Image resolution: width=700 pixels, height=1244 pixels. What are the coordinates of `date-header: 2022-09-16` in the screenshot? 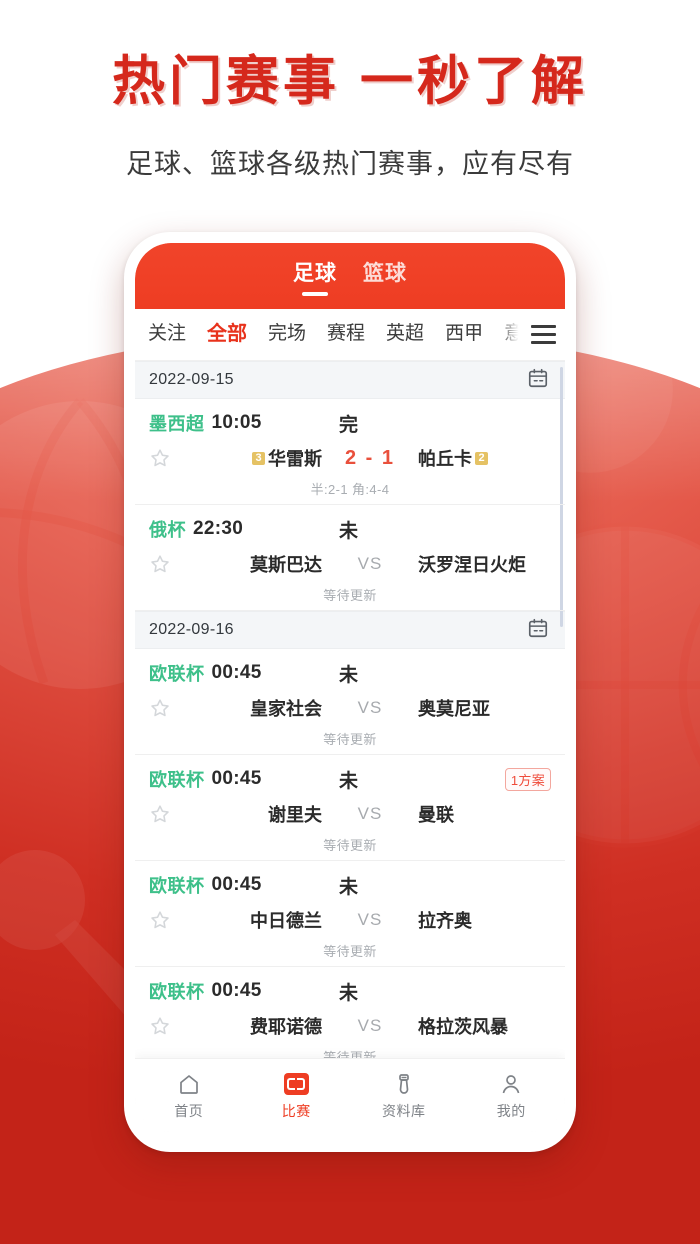 It's located at (350, 630).